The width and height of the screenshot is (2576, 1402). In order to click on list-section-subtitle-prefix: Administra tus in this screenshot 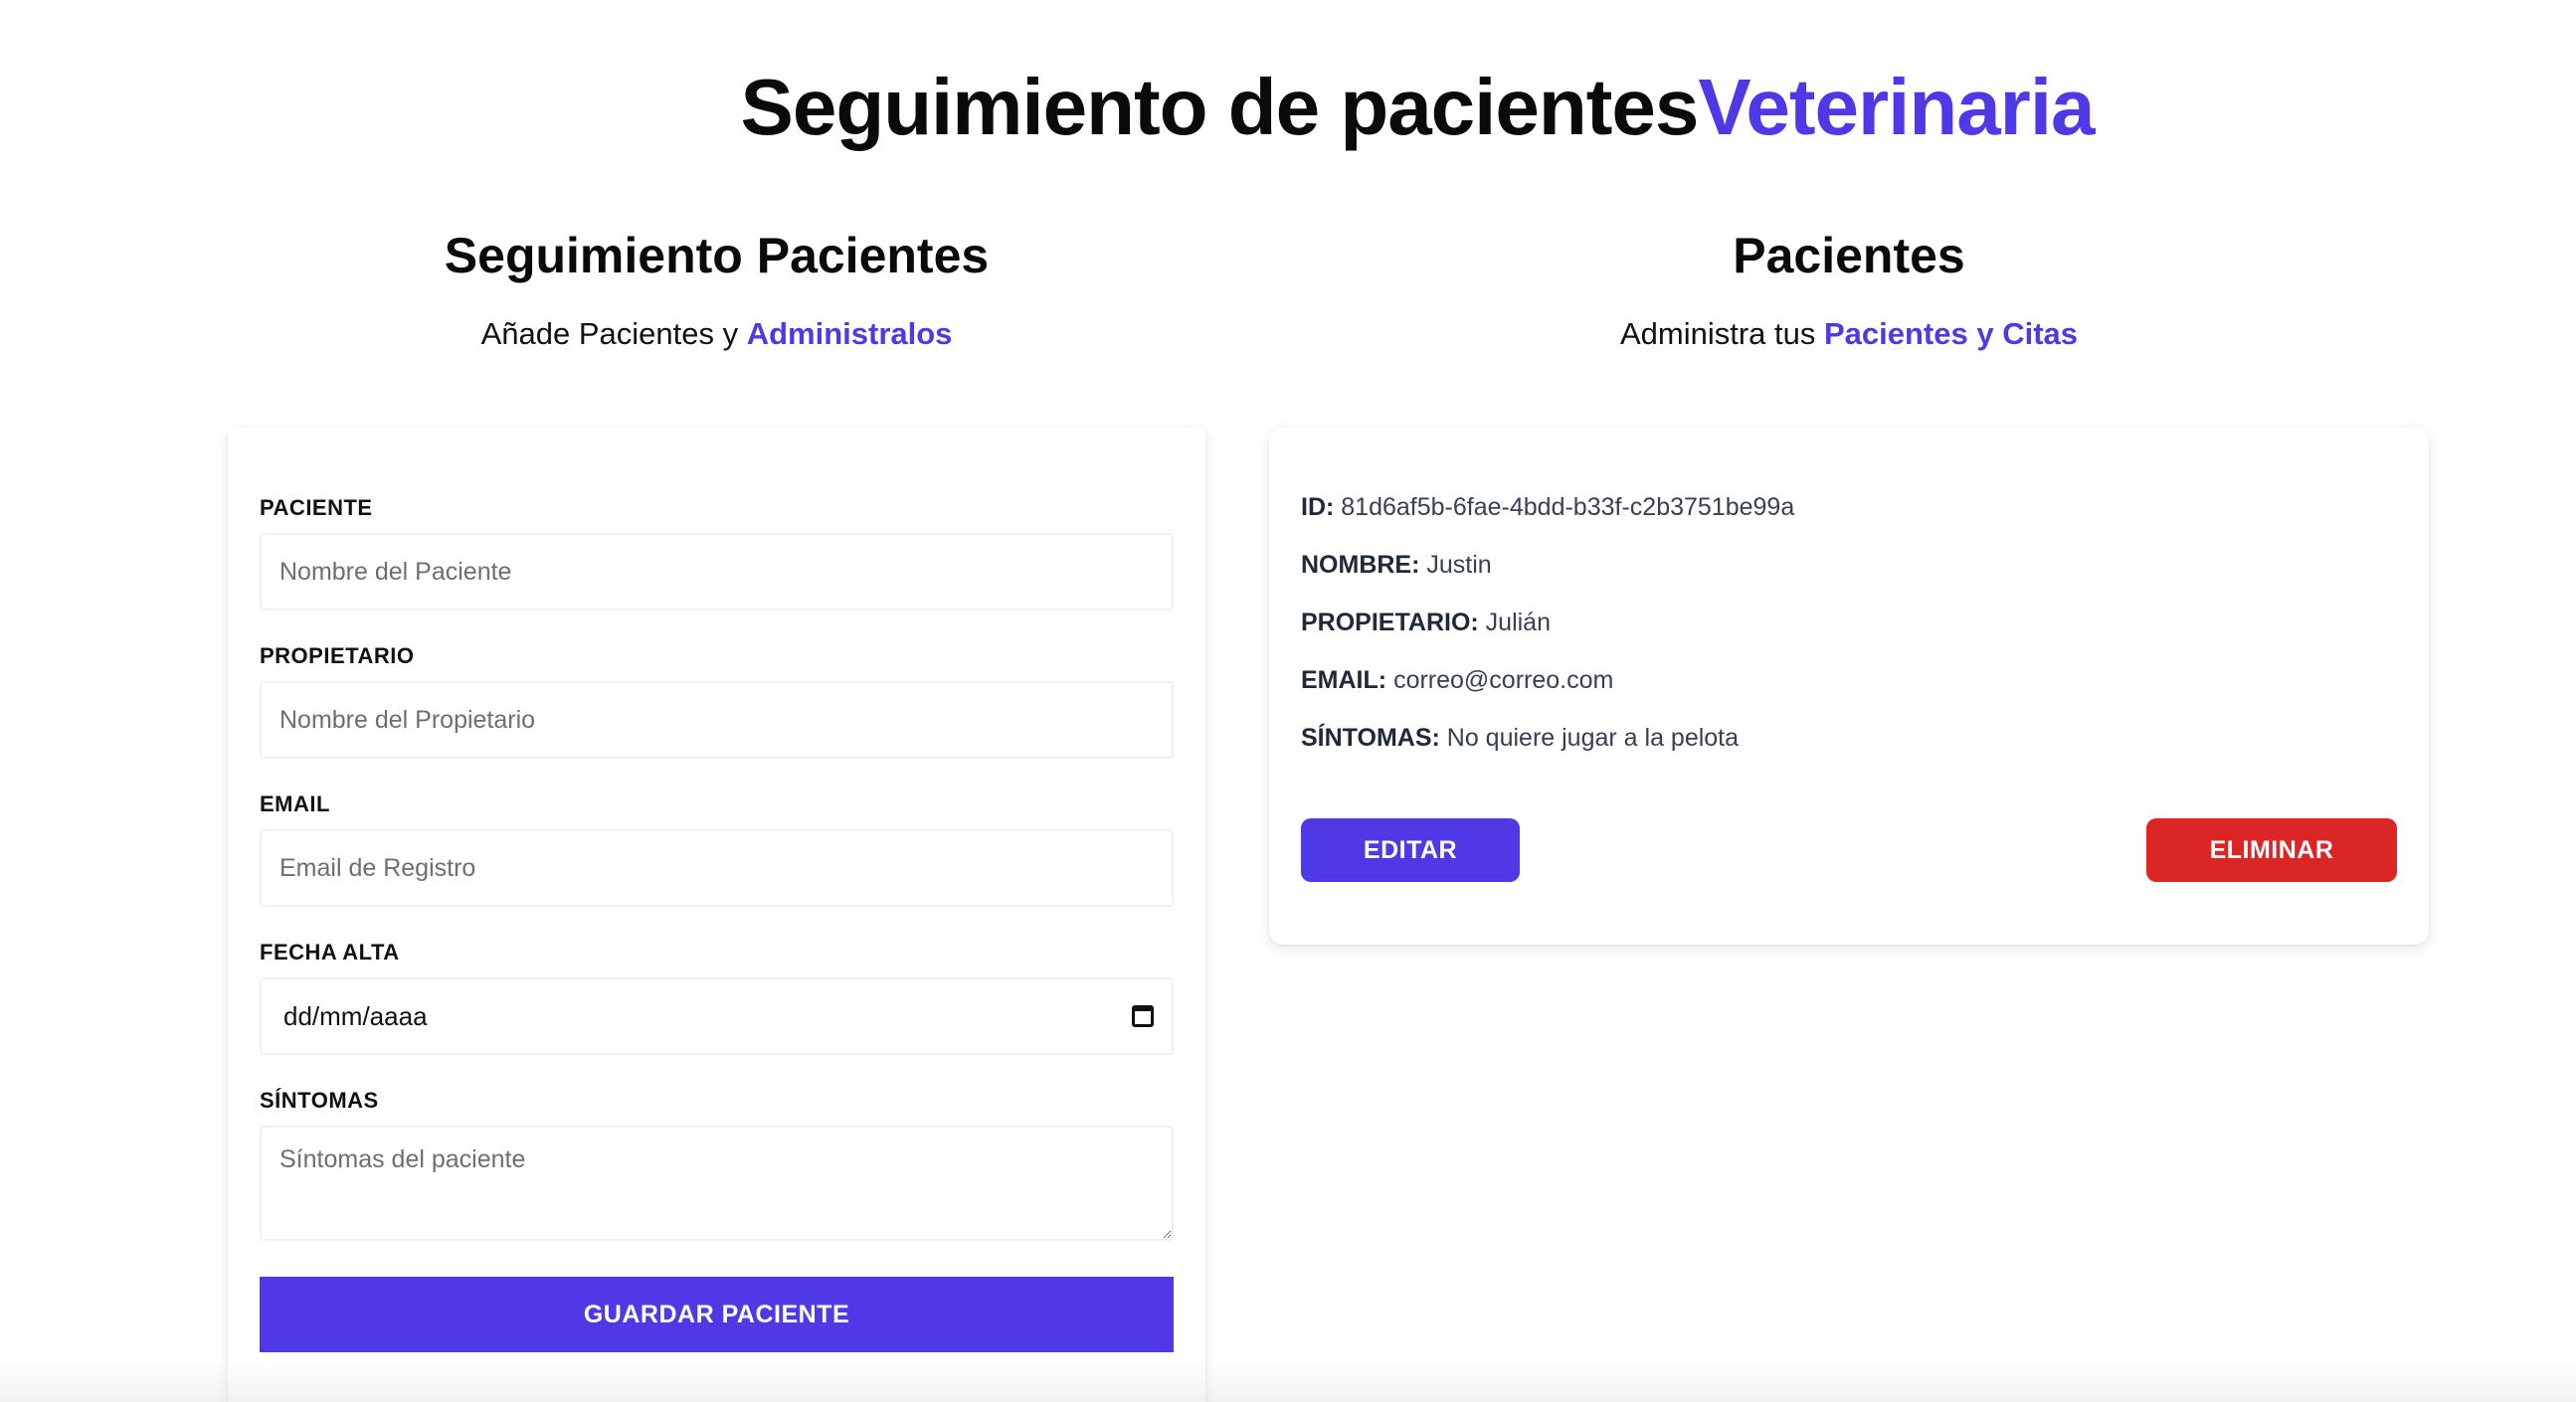, I will do `click(1721, 333)`.